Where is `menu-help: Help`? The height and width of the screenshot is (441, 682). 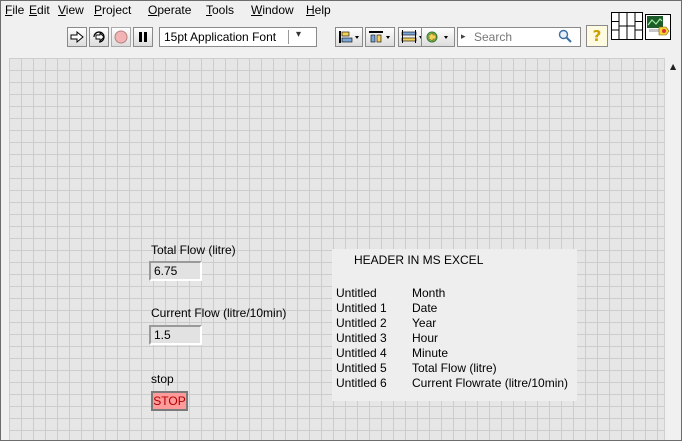 menu-help: Help is located at coordinates (318, 10).